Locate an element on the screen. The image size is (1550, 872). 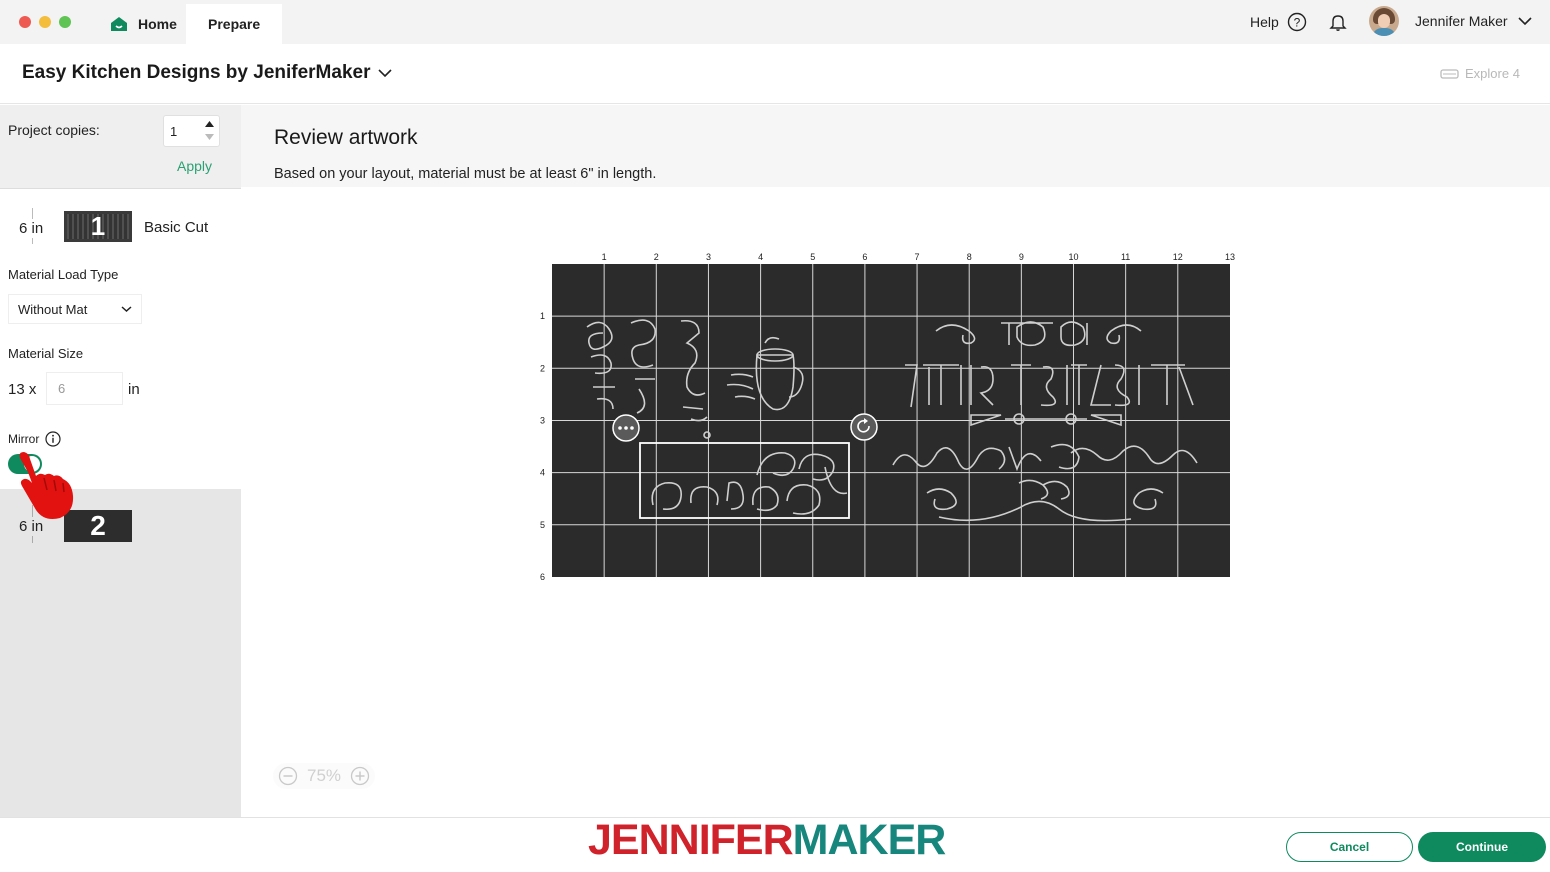
zoom-out-icon is located at coordinates (288, 776).